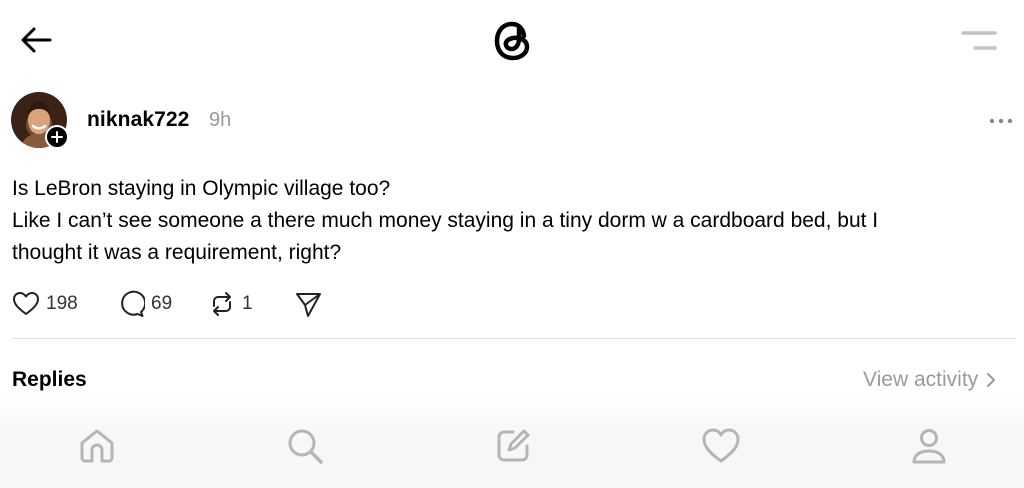 The width and height of the screenshot is (1024, 488). I want to click on chevron-right-icon, so click(991, 380).